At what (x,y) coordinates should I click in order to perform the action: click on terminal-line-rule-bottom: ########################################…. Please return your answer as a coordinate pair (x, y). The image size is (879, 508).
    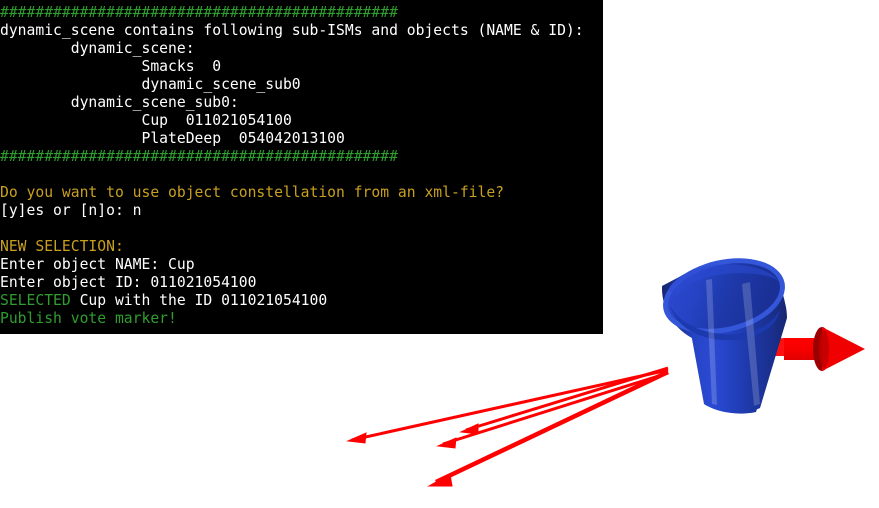
    Looking at the image, I should click on (199, 156).